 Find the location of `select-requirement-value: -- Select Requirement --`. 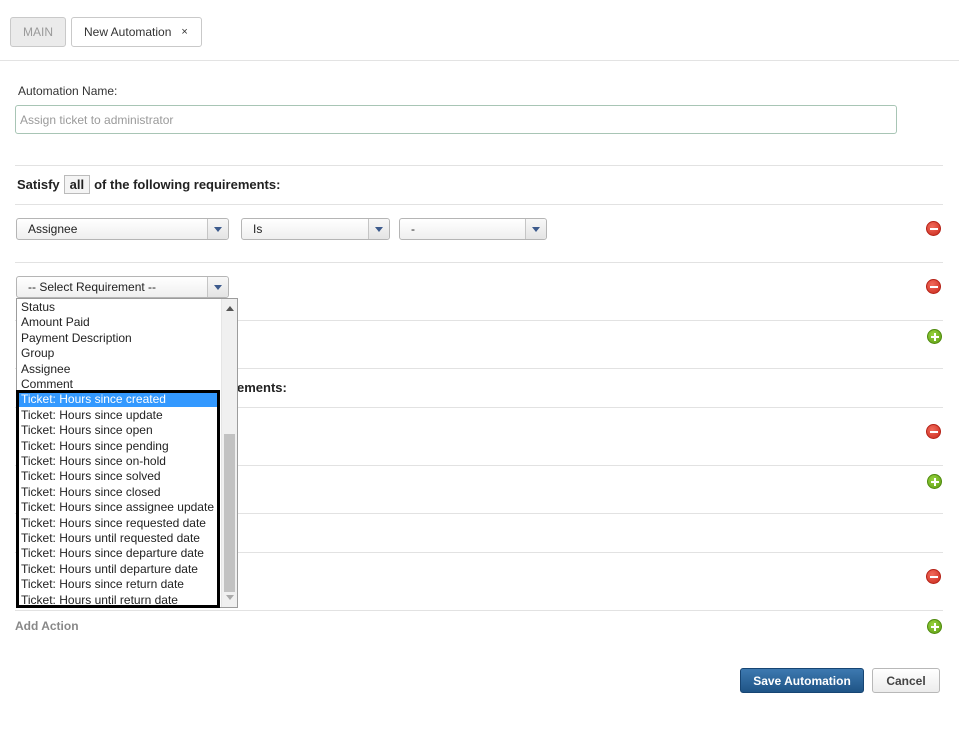

select-requirement-value: -- Select Requirement -- is located at coordinates (92, 287).